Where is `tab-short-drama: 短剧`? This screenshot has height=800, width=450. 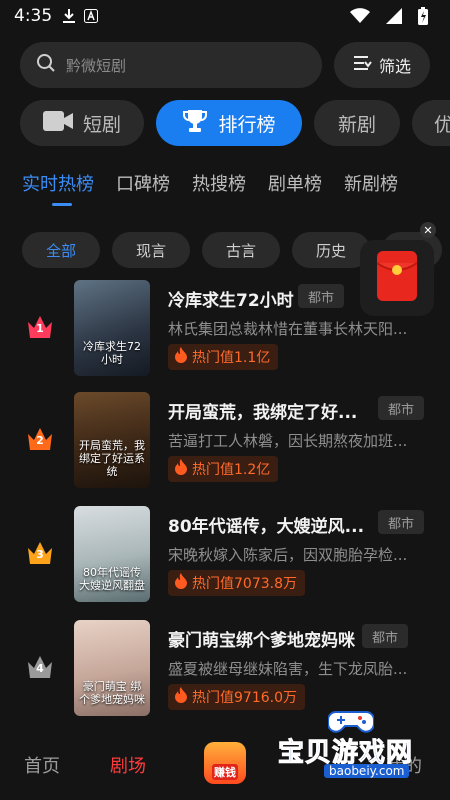 tab-short-drama: 短剧 is located at coordinates (82, 123).